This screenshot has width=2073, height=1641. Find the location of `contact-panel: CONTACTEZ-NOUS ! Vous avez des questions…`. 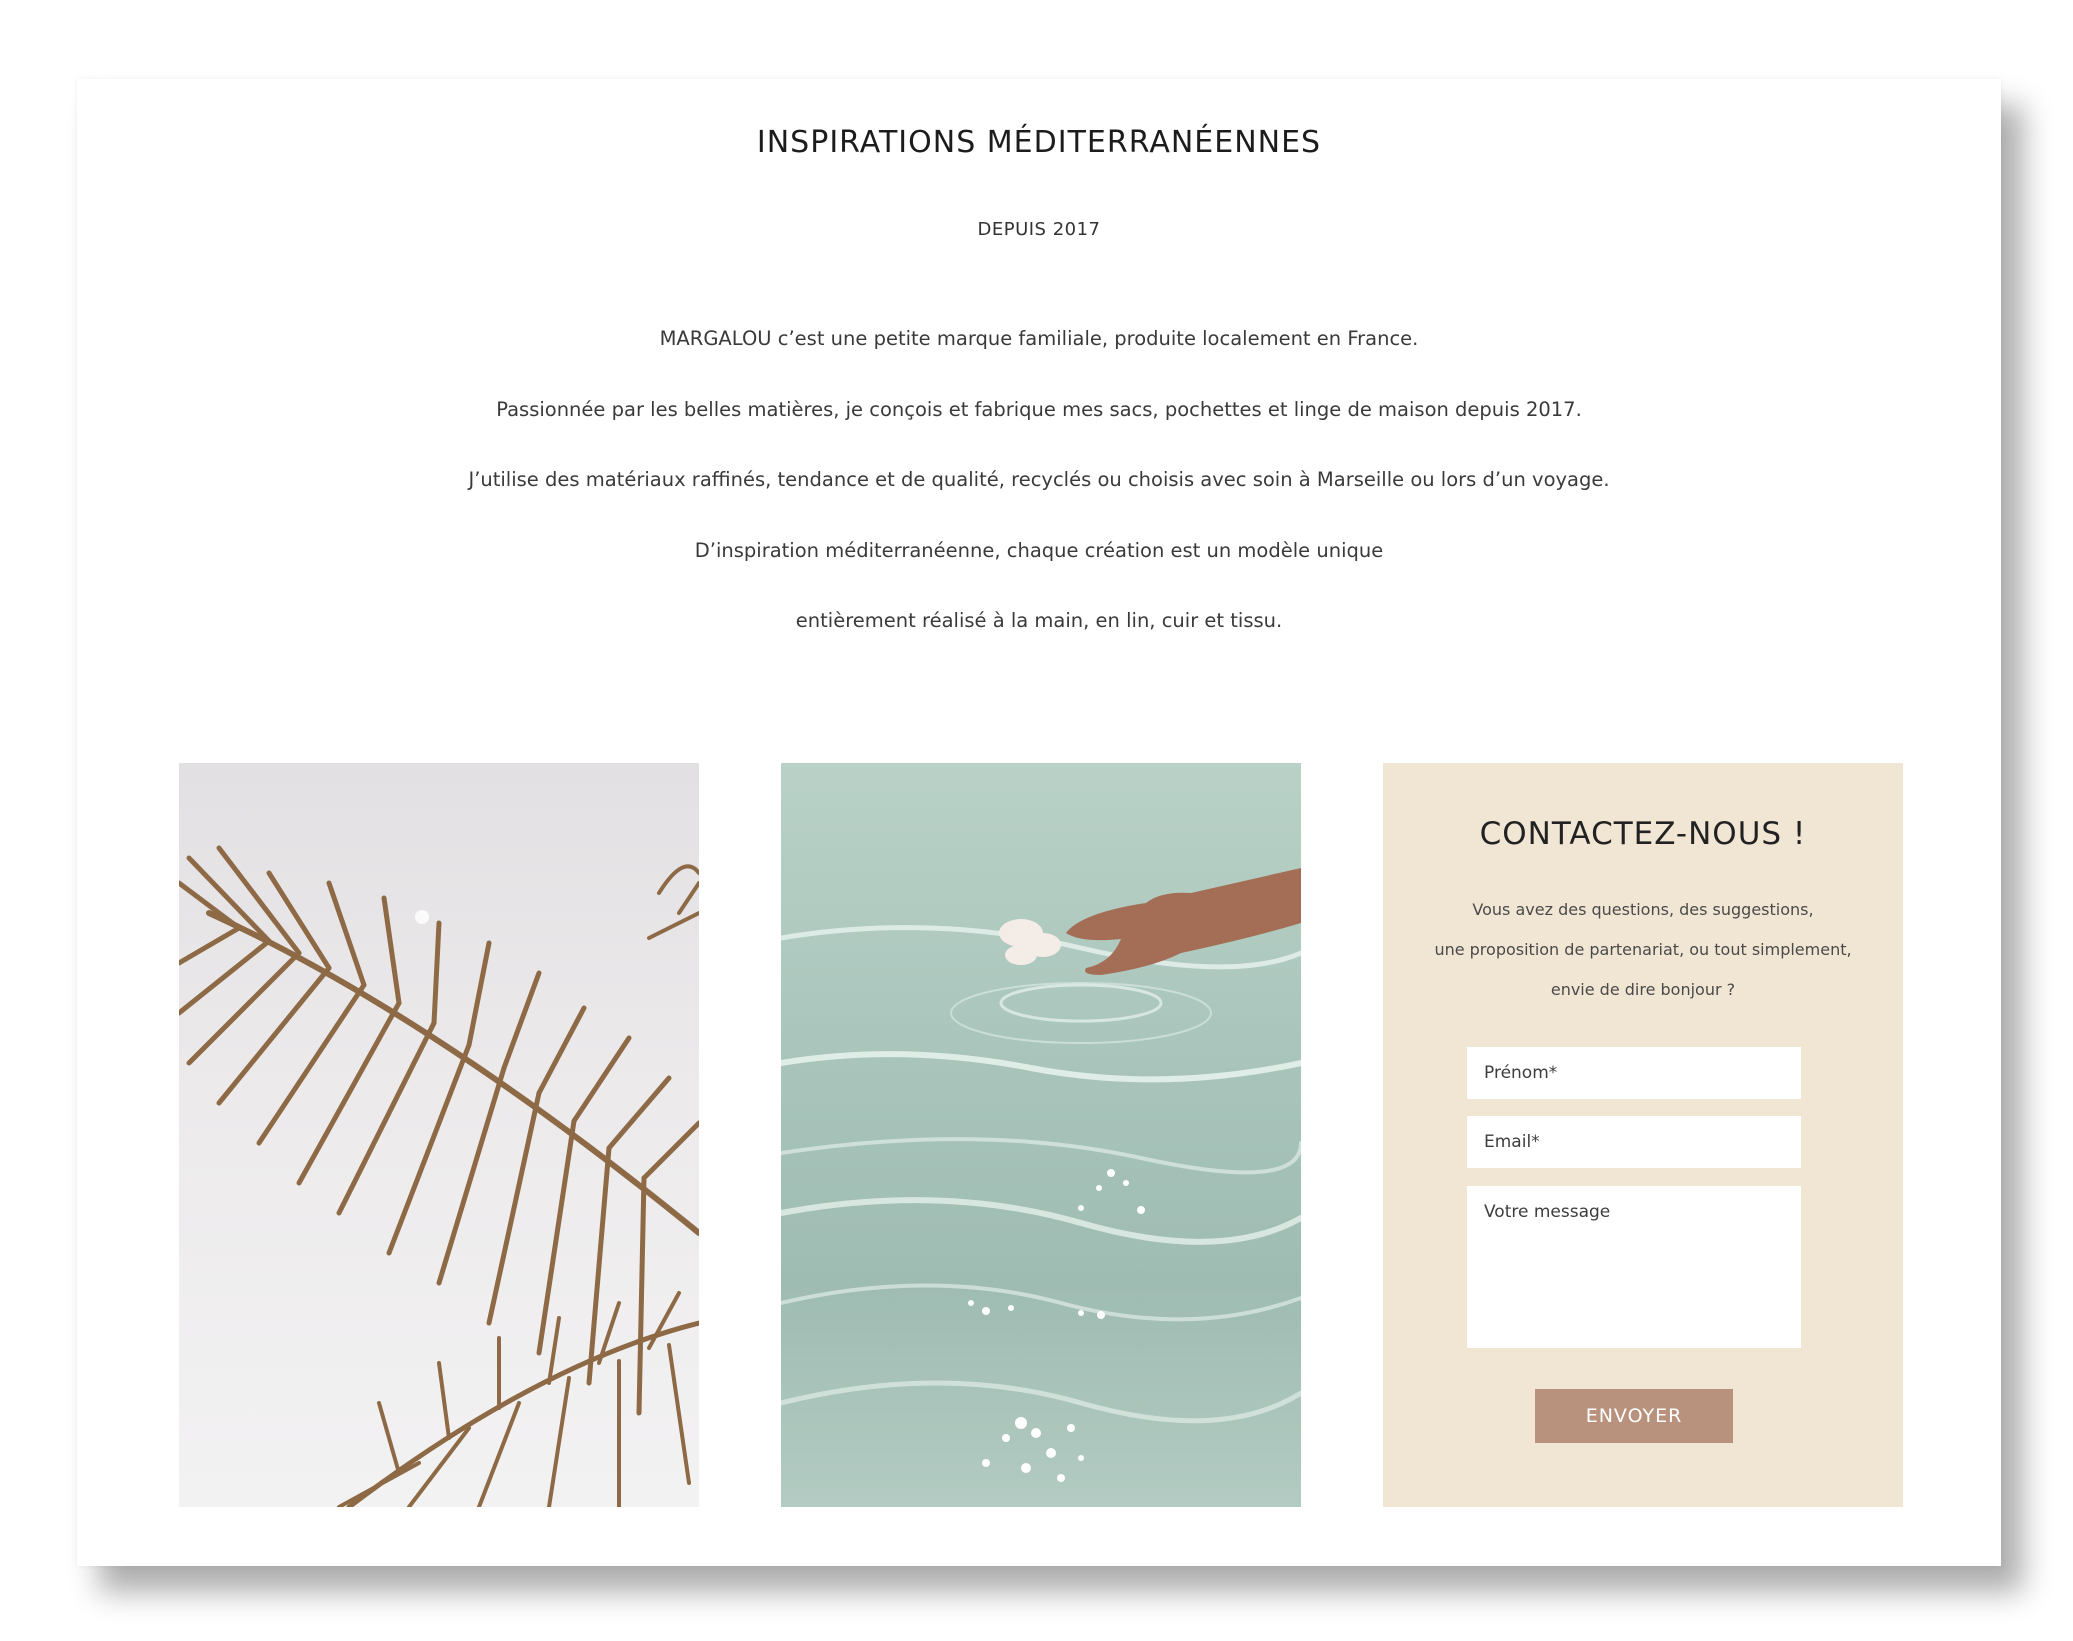

contact-panel: CONTACTEZ-NOUS ! Vous avez des questions… is located at coordinates (1643, 1135).